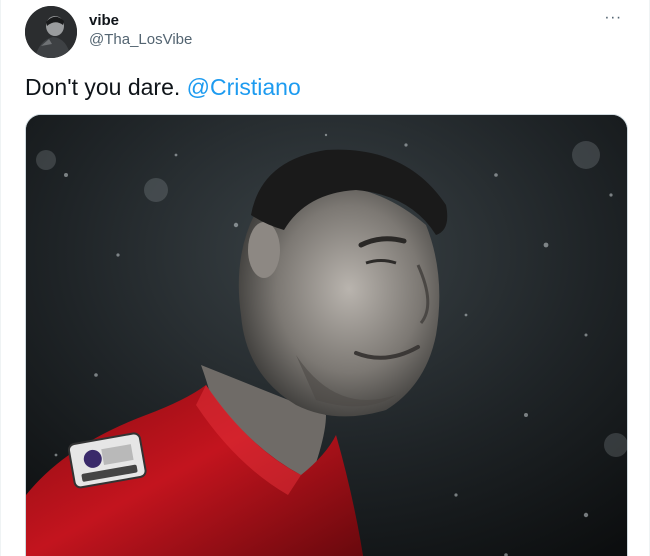 Image resolution: width=650 pixels, height=556 pixels. I want to click on avatar-photo-icon, so click(51, 32).